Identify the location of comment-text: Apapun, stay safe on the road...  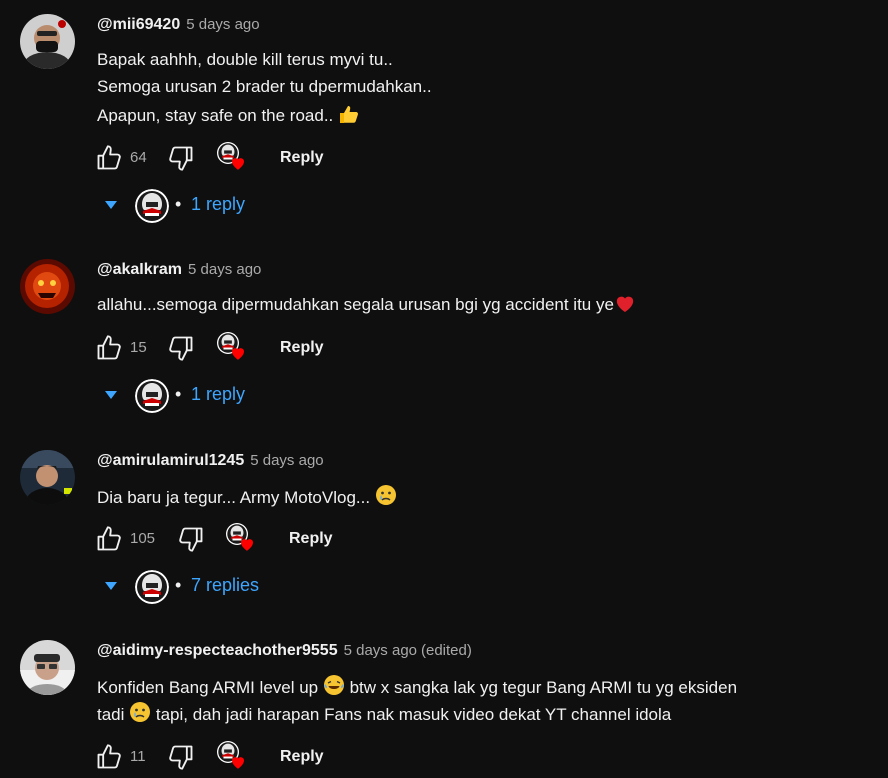
(228, 116).